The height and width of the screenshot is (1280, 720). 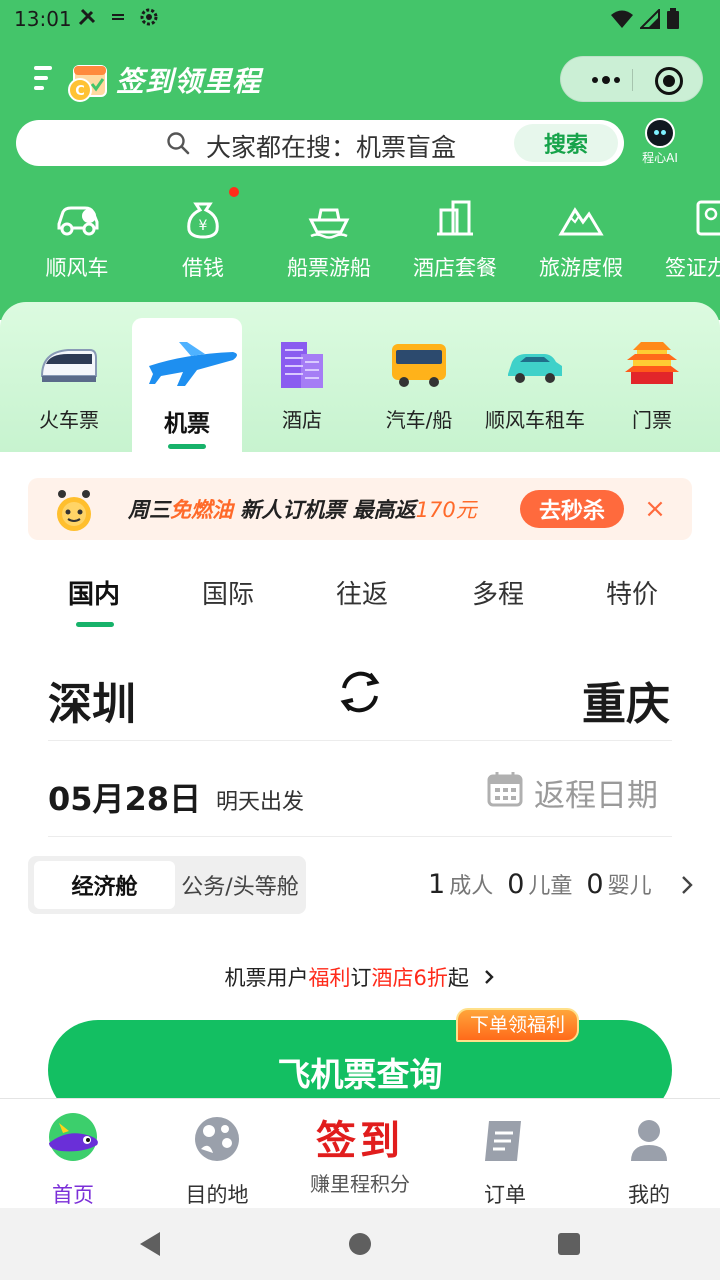 What do you see at coordinates (503, 1141) in the screenshot?
I see `order-document-icon` at bounding box center [503, 1141].